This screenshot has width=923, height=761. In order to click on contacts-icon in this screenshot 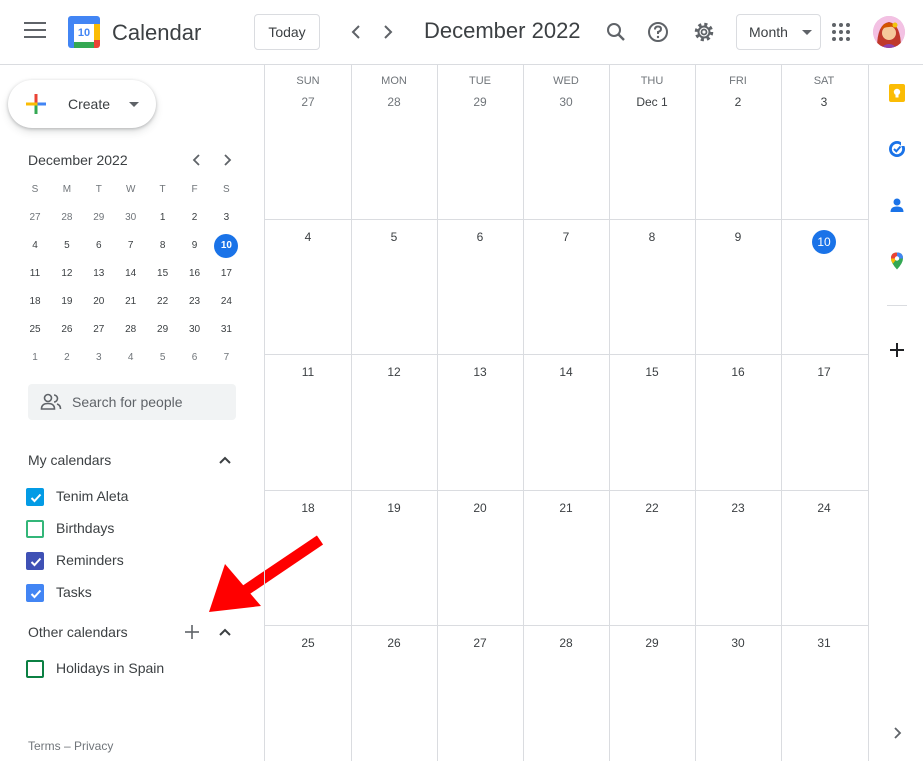, I will do `click(897, 205)`.